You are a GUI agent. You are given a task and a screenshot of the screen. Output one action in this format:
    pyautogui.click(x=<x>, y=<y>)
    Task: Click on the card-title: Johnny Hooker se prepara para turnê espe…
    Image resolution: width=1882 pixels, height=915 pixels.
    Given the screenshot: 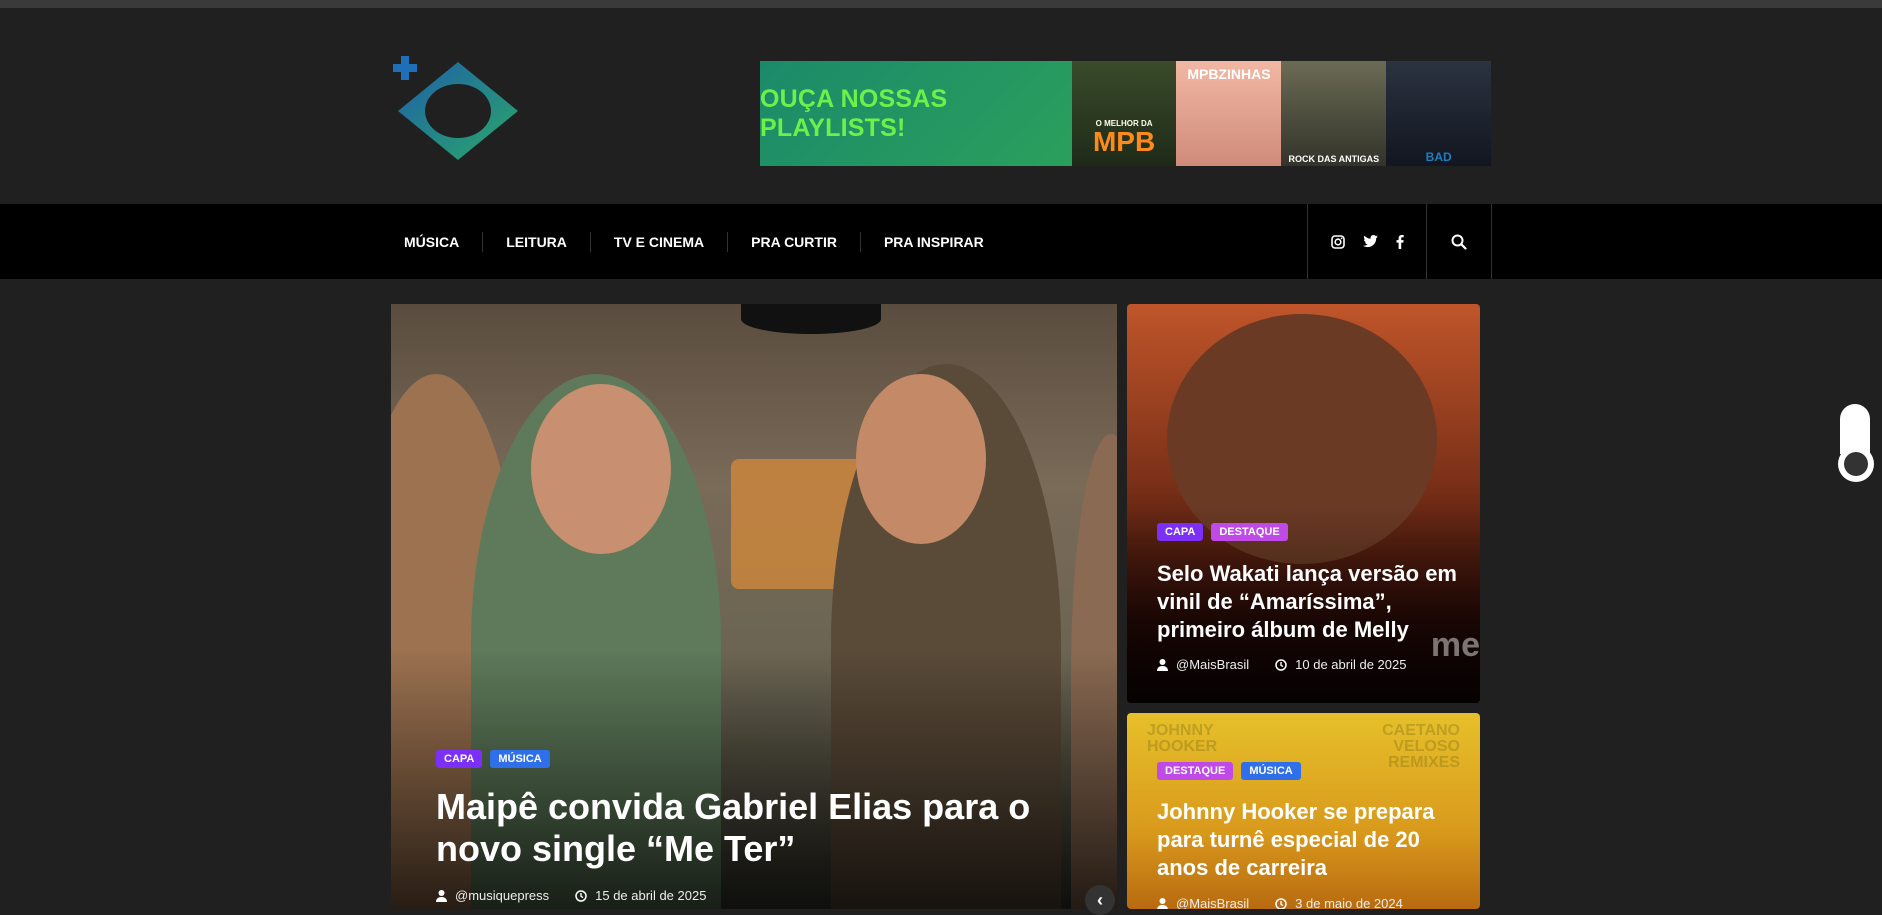 What is the action you would take?
    pyautogui.click(x=1312, y=840)
    